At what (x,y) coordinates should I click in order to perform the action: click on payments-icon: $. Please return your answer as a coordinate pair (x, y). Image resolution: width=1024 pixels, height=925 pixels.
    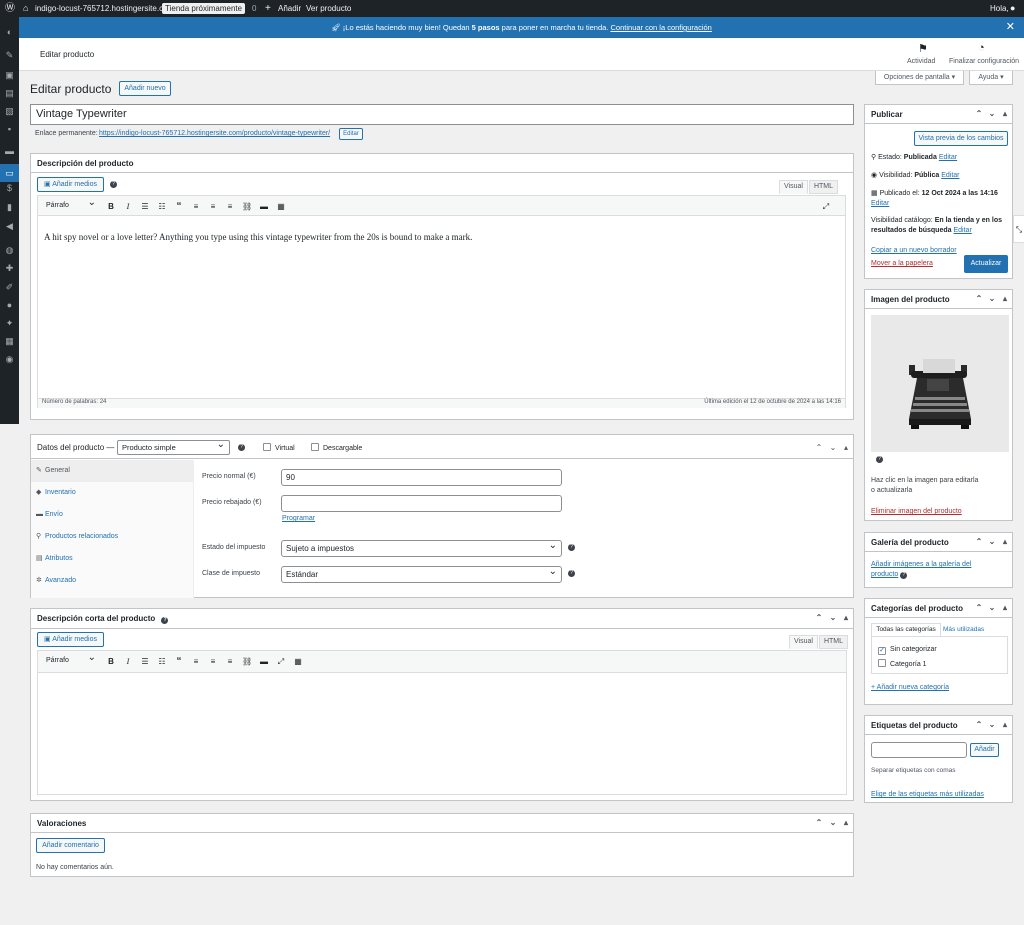
    Looking at the image, I should click on (9, 188).